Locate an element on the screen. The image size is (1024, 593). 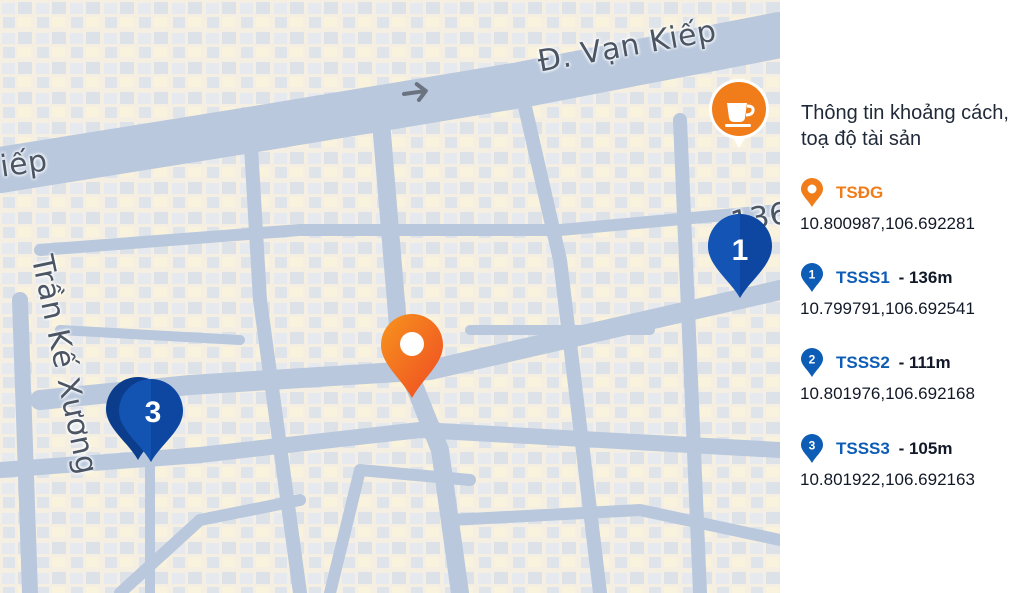
entry-coordinates: 10.801922,106.692163 is located at coordinates (912, 480).